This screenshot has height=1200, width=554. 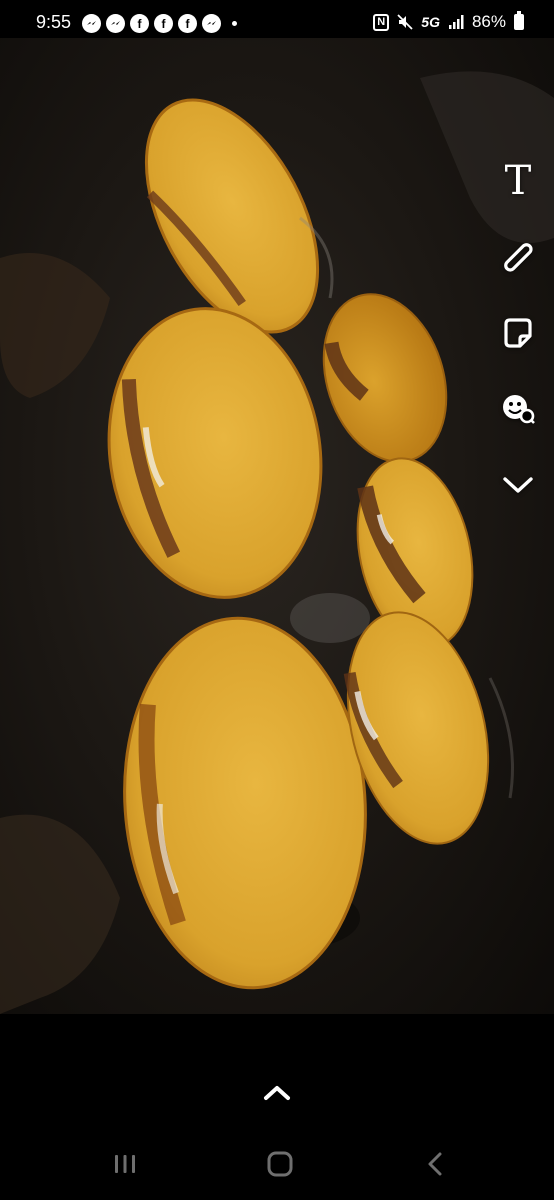 I want to click on network-type: 5G, so click(x=430, y=22).